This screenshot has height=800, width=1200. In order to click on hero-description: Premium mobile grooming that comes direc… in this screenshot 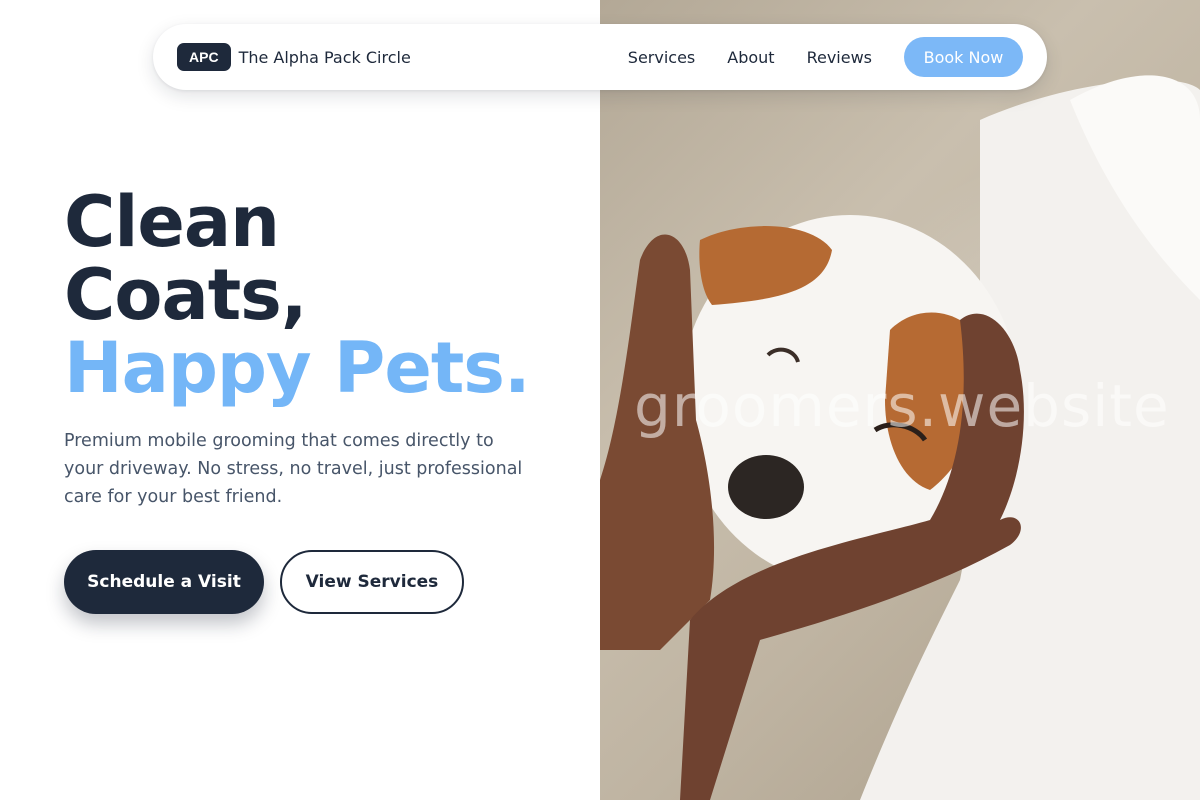, I will do `click(293, 469)`.